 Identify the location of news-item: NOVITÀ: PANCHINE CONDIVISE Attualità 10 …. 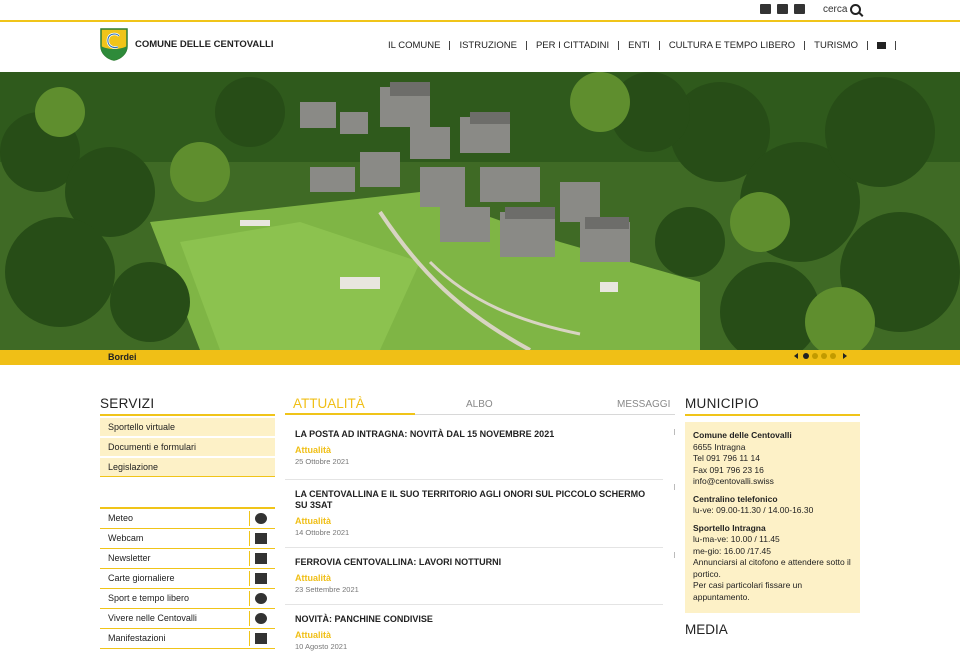
(474, 634).